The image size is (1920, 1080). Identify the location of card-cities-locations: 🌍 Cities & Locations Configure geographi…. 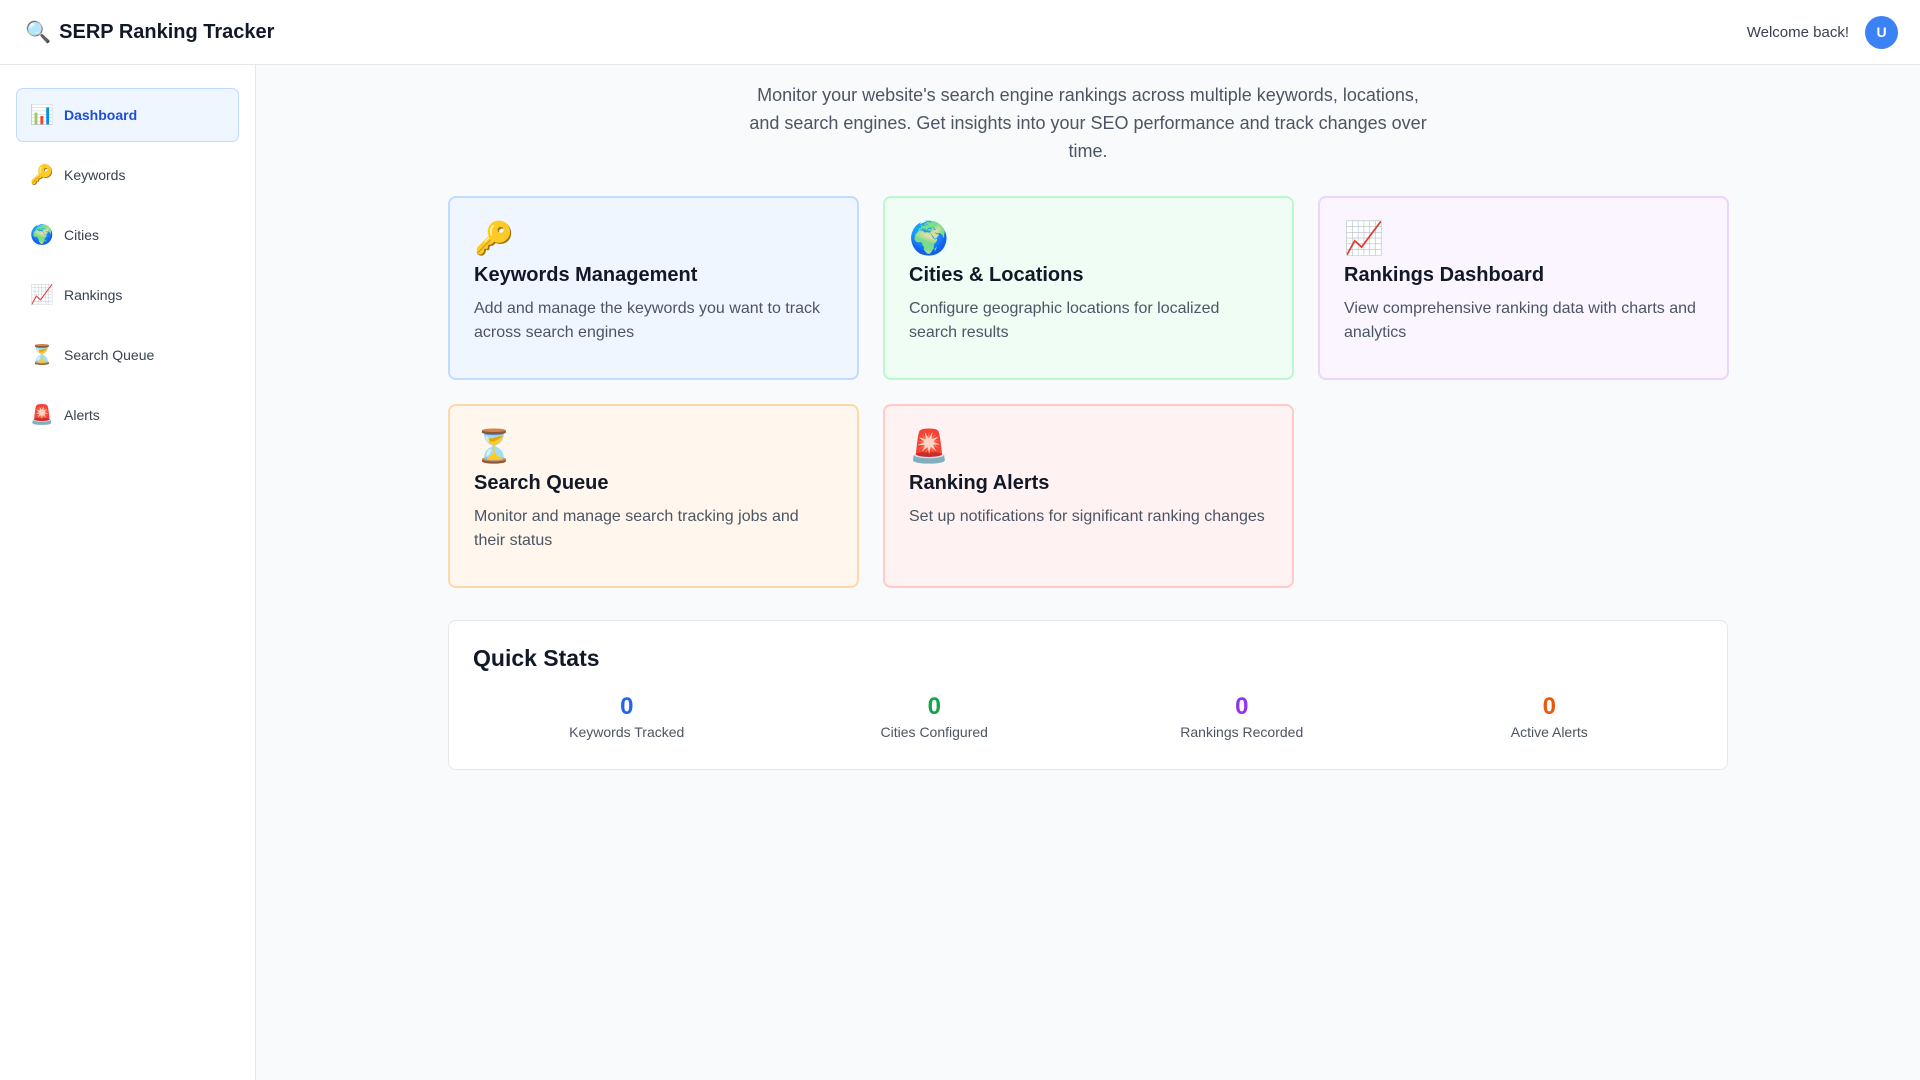
(1088, 288).